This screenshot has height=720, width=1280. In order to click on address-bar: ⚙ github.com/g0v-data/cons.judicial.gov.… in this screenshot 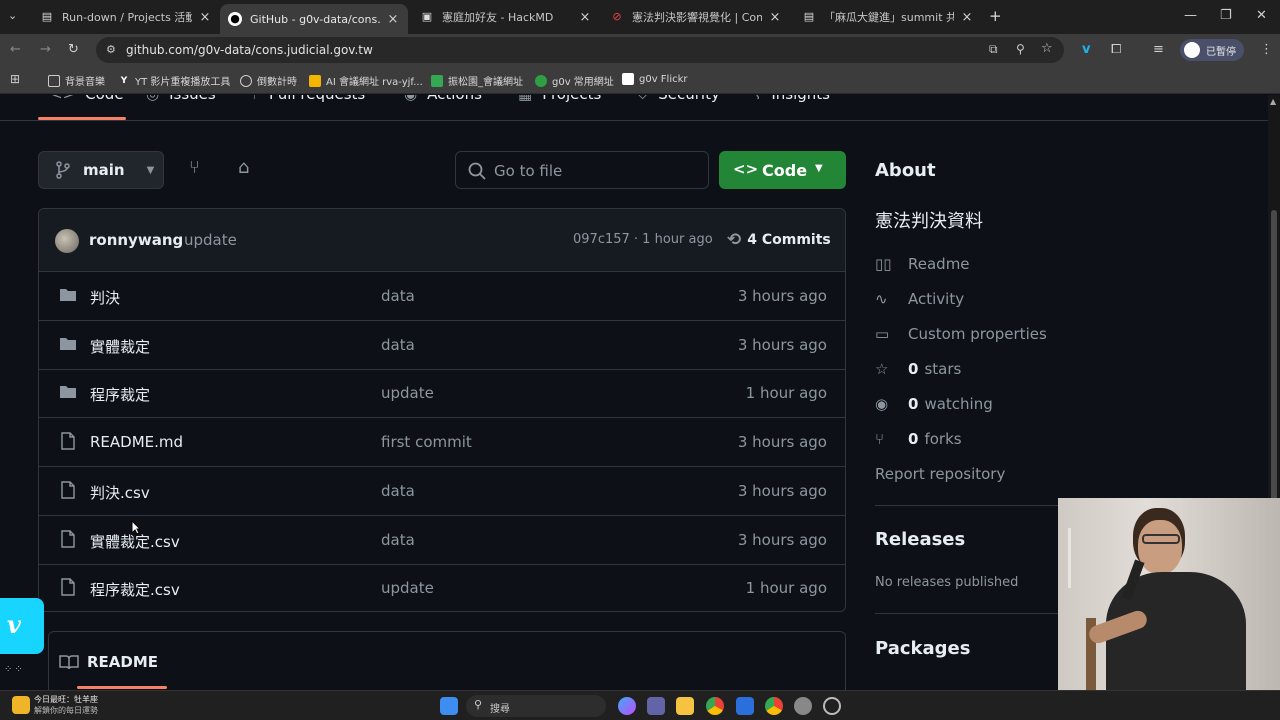, I will do `click(580, 50)`.